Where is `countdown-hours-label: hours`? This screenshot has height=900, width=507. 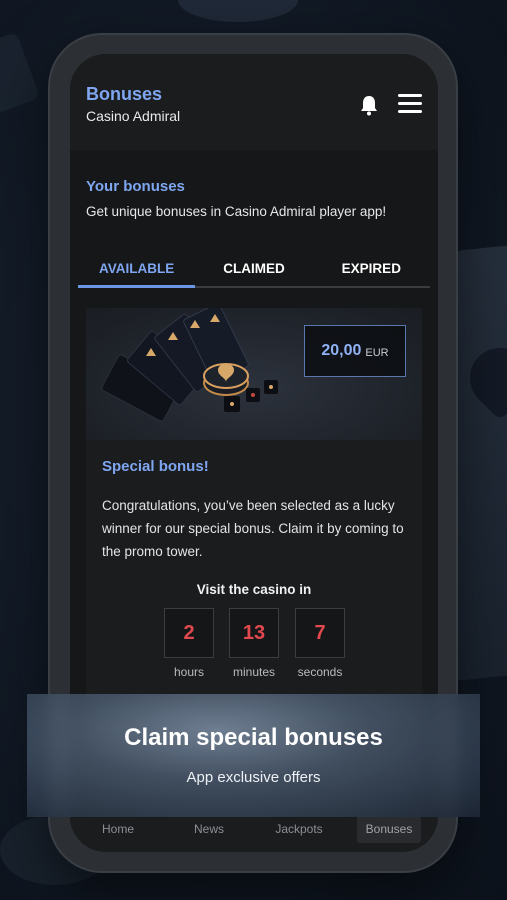
countdown-hours-label: hours is located at coordinates (189, 672).